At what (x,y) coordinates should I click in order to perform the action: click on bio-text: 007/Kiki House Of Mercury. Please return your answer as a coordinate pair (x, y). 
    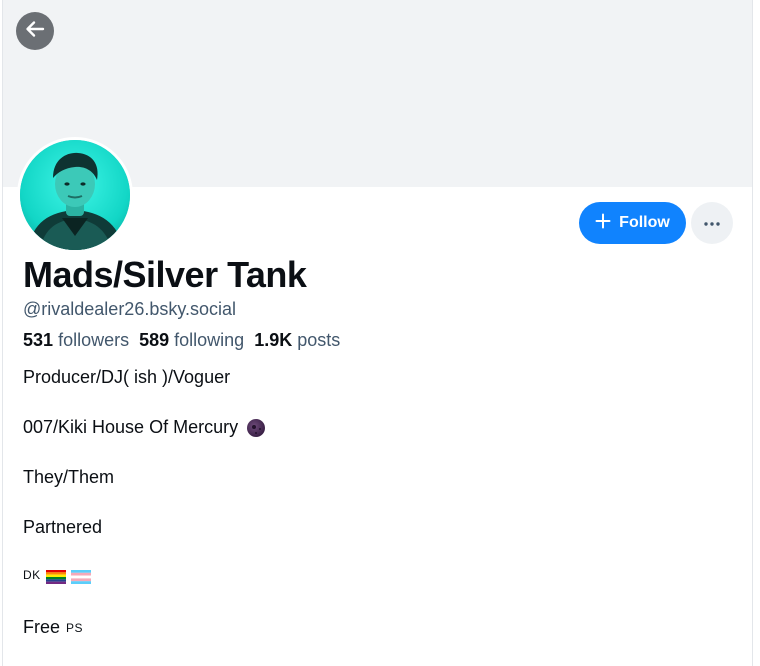
    Looking at the image, I should click on (131, 427).